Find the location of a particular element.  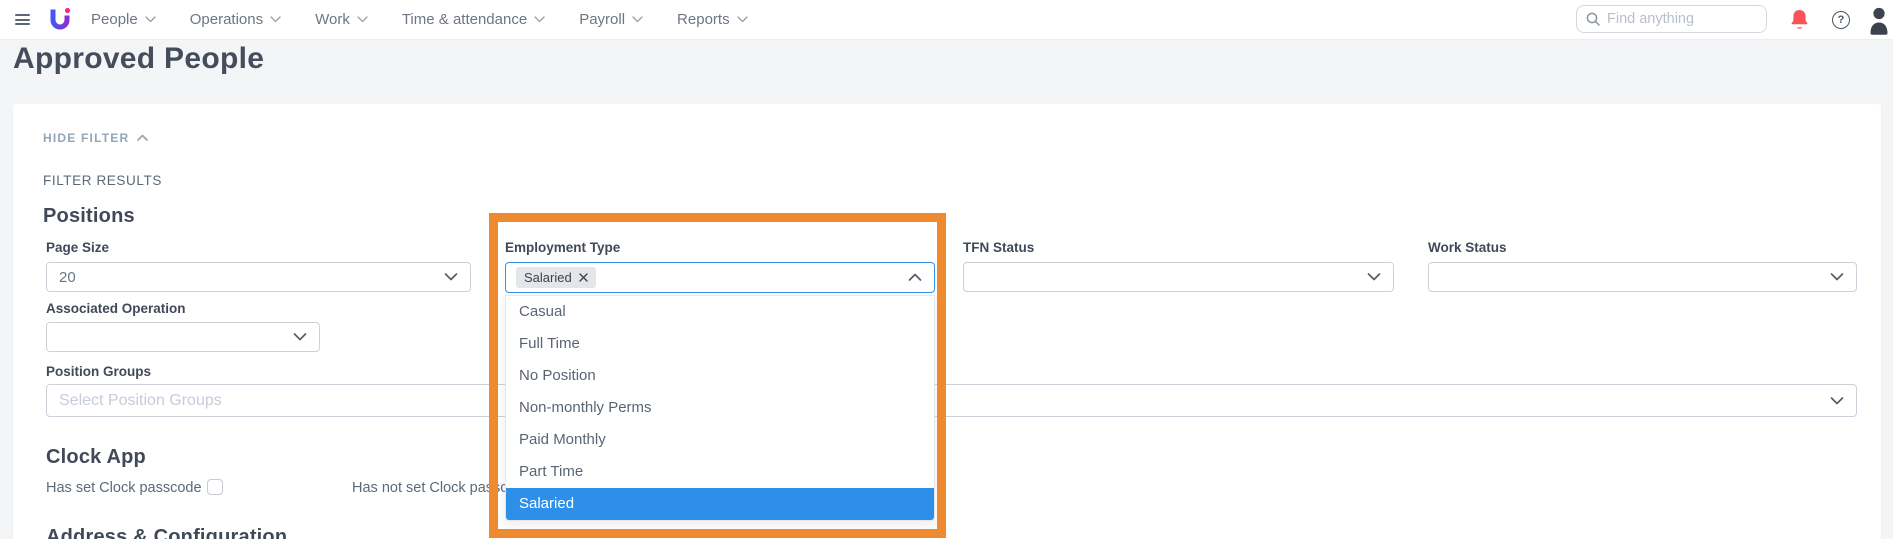

selected-tag-label: Salaried is located at coordinates (548, 277).